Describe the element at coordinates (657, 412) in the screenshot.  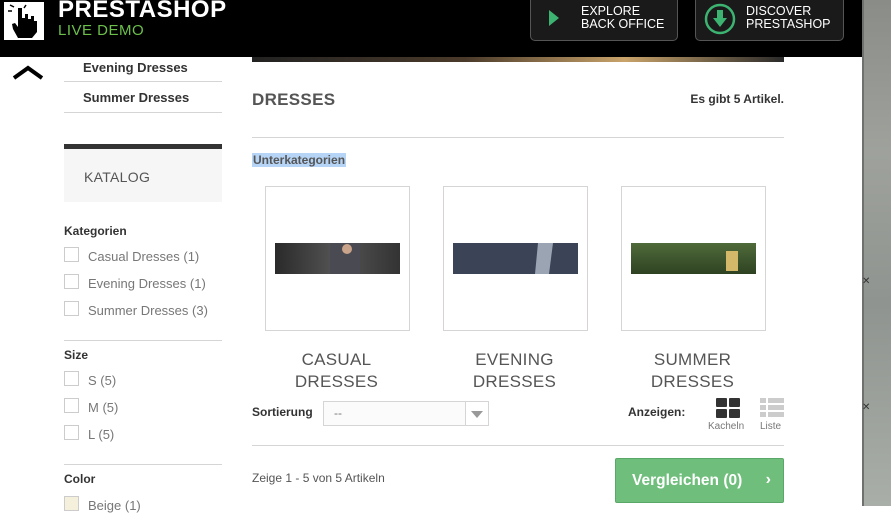
I see `view-label: Anzeigen:` at that location.